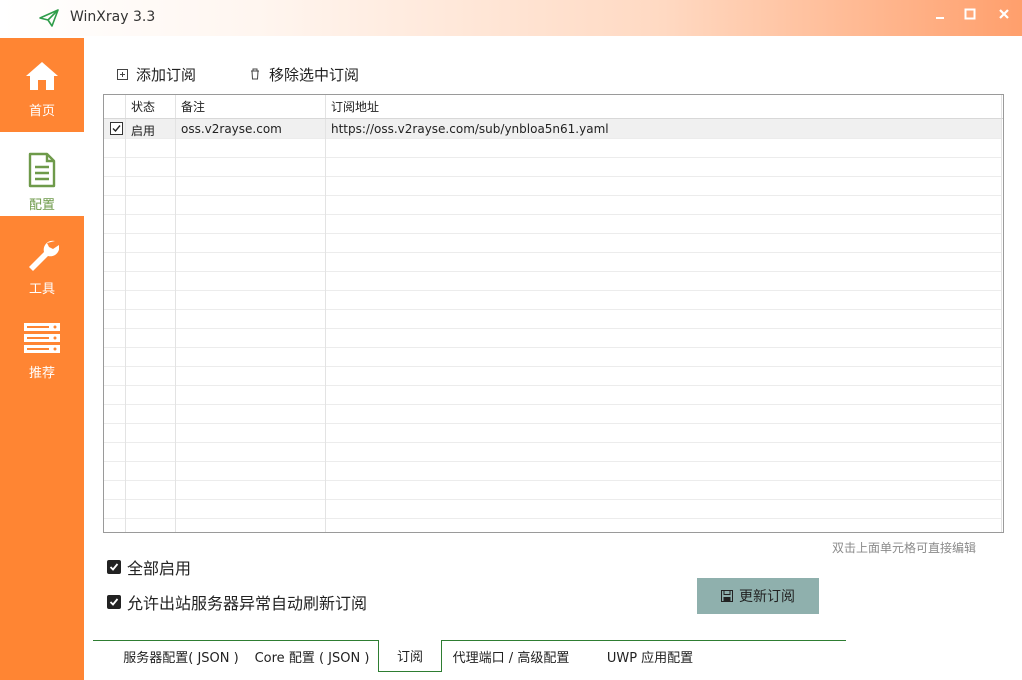  Describe the element at coordinates (255, 74) in the screenshot. I see `trash-icon` at that location.